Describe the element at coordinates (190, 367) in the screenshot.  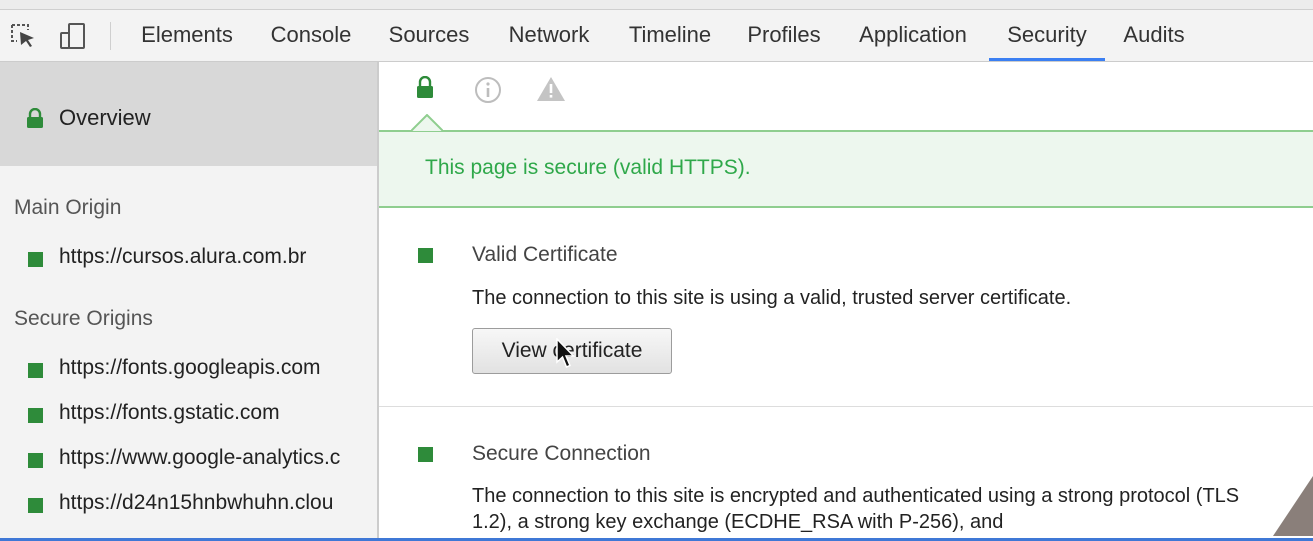
I see `origin-url: https://fonts.googleapis.com` at that location.